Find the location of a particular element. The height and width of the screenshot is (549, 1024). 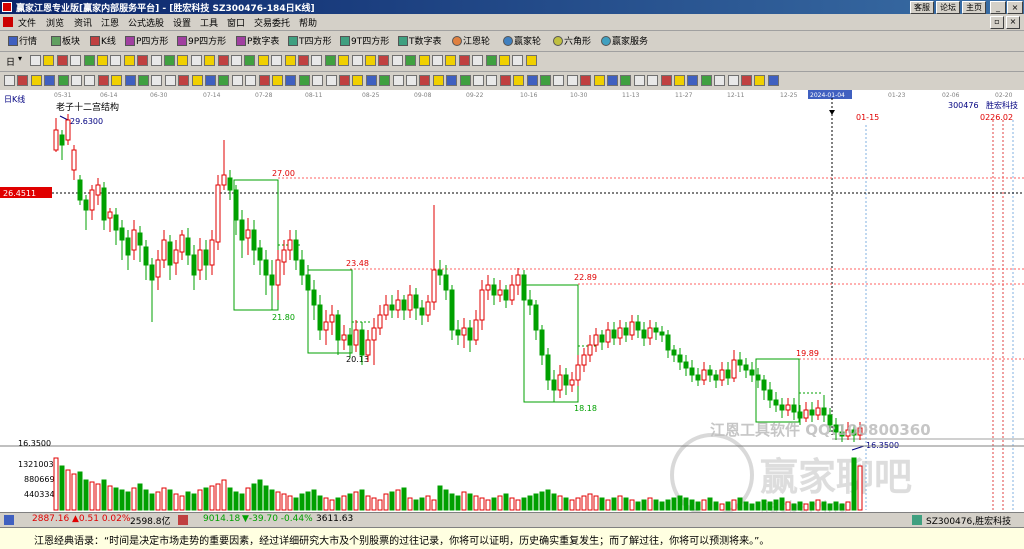

close-icon: × is located at coordinates (1015, 7).